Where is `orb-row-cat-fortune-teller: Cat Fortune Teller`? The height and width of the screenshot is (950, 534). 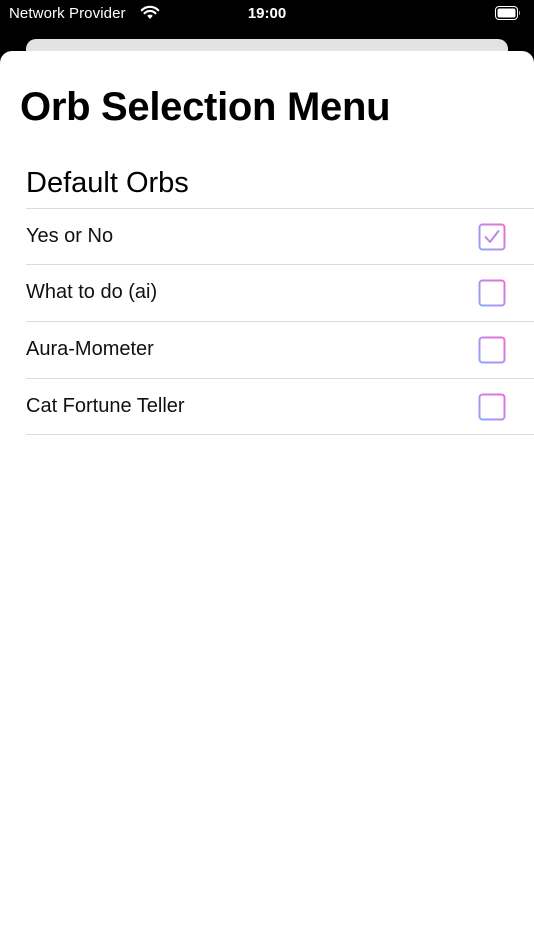 orb-row-cat-fortune-teller: Cat Fortune Teller is located at coordinates (280, 407).